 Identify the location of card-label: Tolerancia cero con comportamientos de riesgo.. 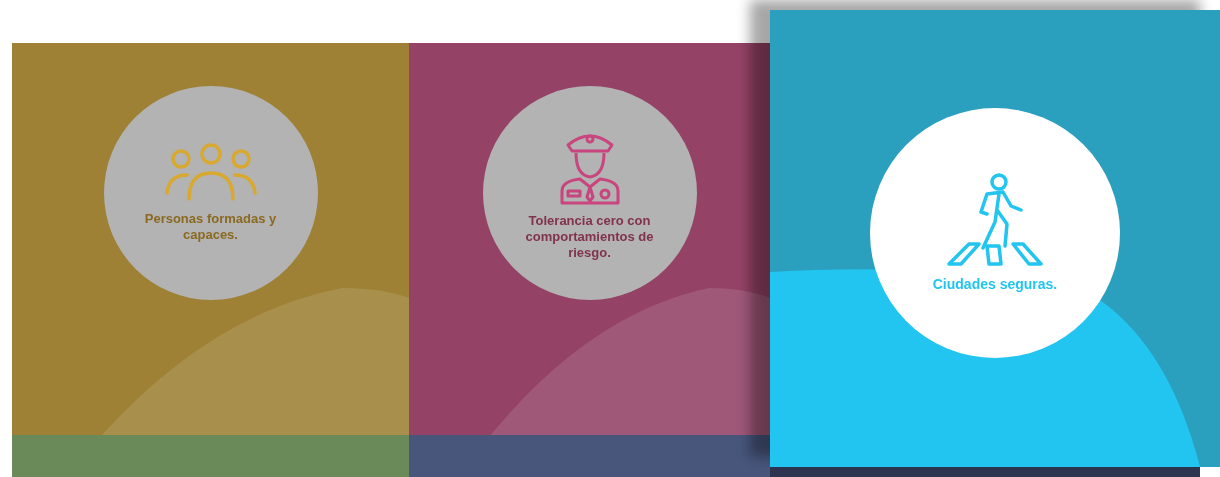
(589, 237).